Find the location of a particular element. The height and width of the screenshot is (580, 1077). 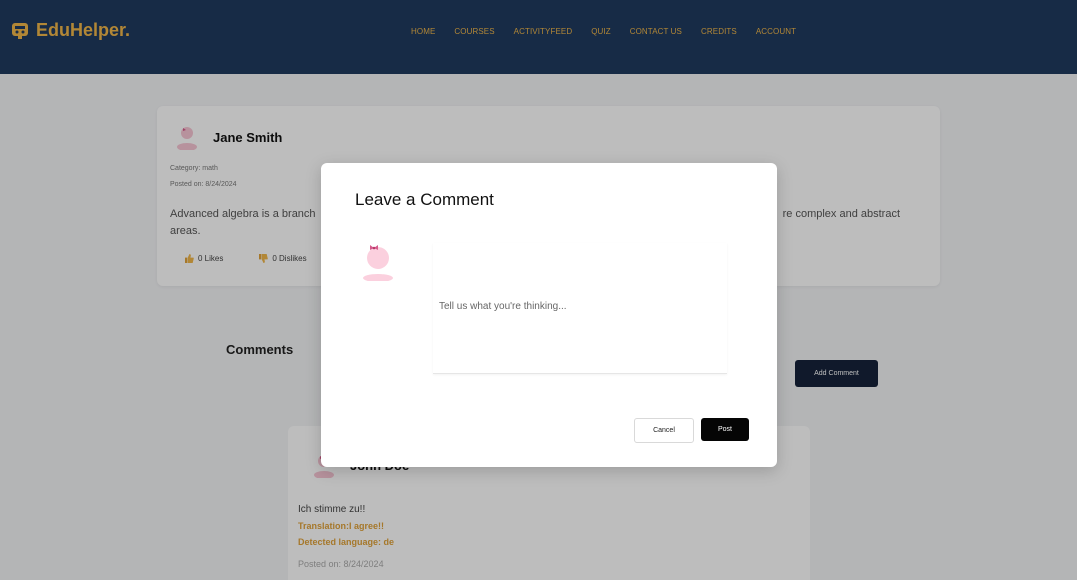

post-button: Post is located at coordinates (725, 429).